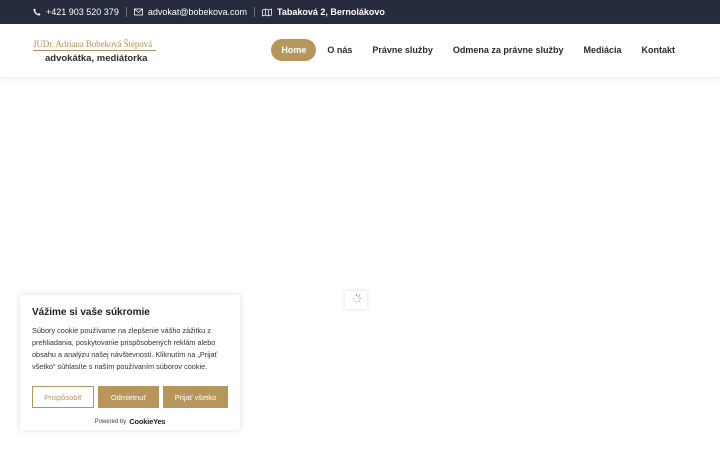  What do you see at coordinates (508, 50) in the screenshot?
I see `nav-item-odmena: Odmena za právne služby` at bounding box center [508, 50].